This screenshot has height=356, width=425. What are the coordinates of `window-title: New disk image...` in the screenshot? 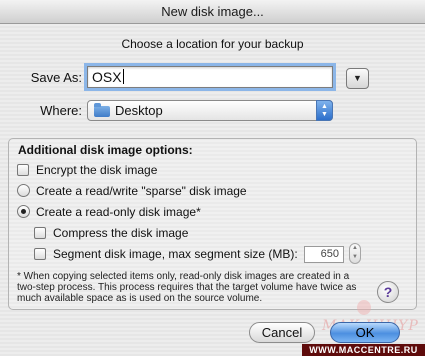 It's located at (212, 11).